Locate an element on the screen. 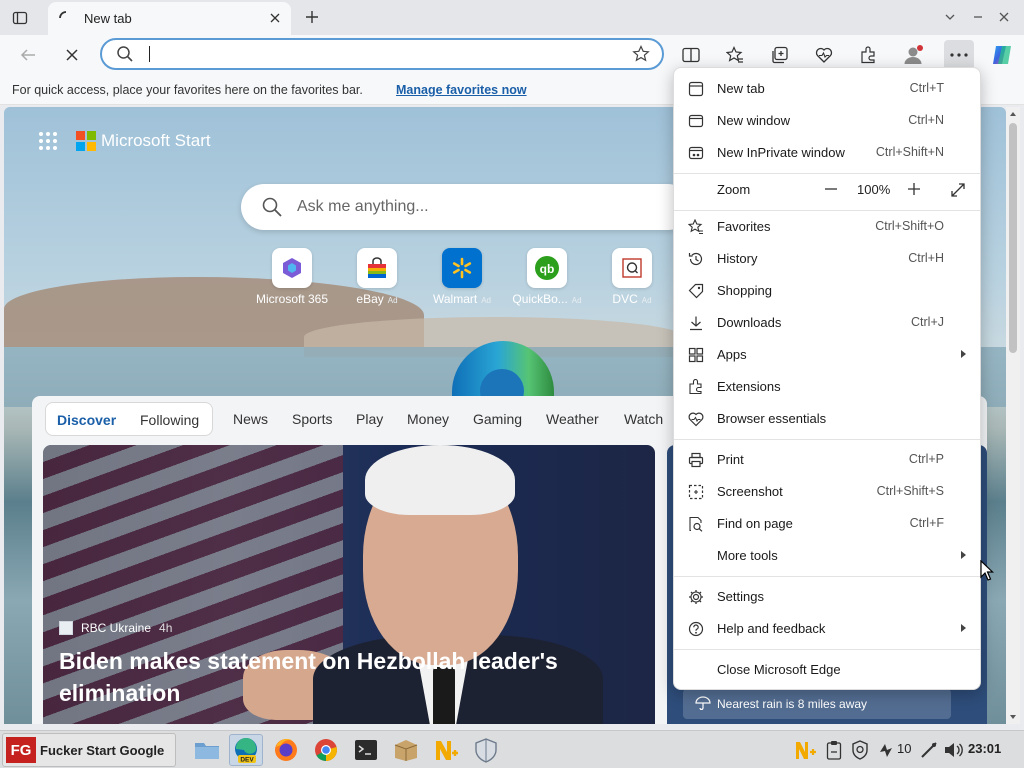 The image size is (1024, 768). tab-following: Following is located at coordinates (169, 420).